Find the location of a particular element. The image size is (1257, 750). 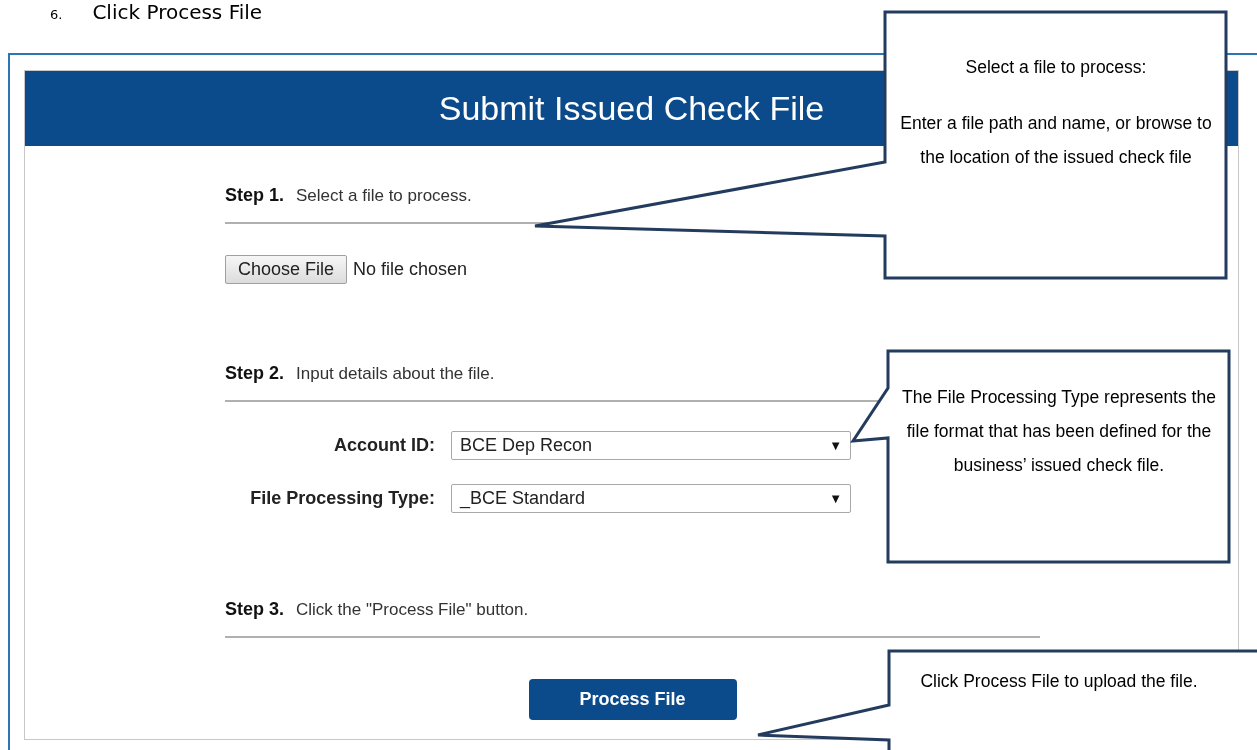

instruction-text: Click Process File is located at coordinates (177, 12).